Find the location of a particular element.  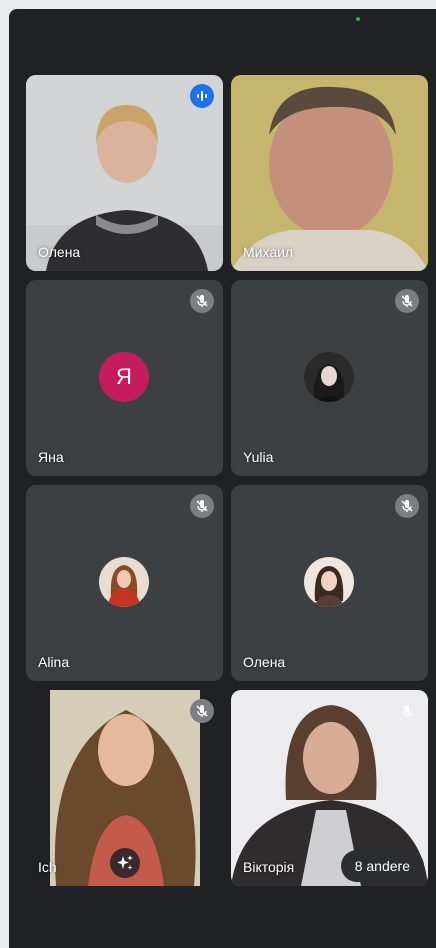

participant-tile: Я Яна is located at coordinates (124, 378).